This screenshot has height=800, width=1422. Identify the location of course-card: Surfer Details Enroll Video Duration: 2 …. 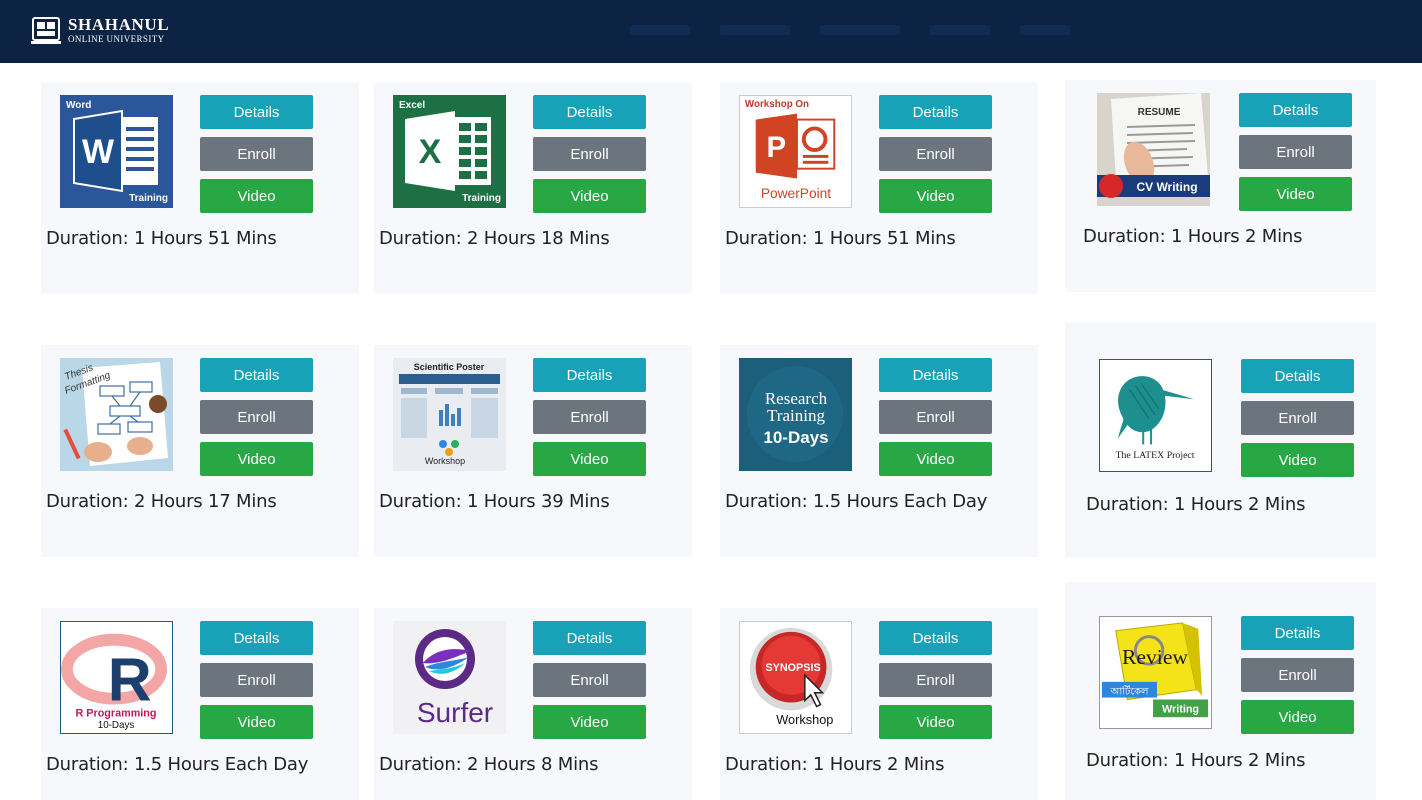
(533, 704).